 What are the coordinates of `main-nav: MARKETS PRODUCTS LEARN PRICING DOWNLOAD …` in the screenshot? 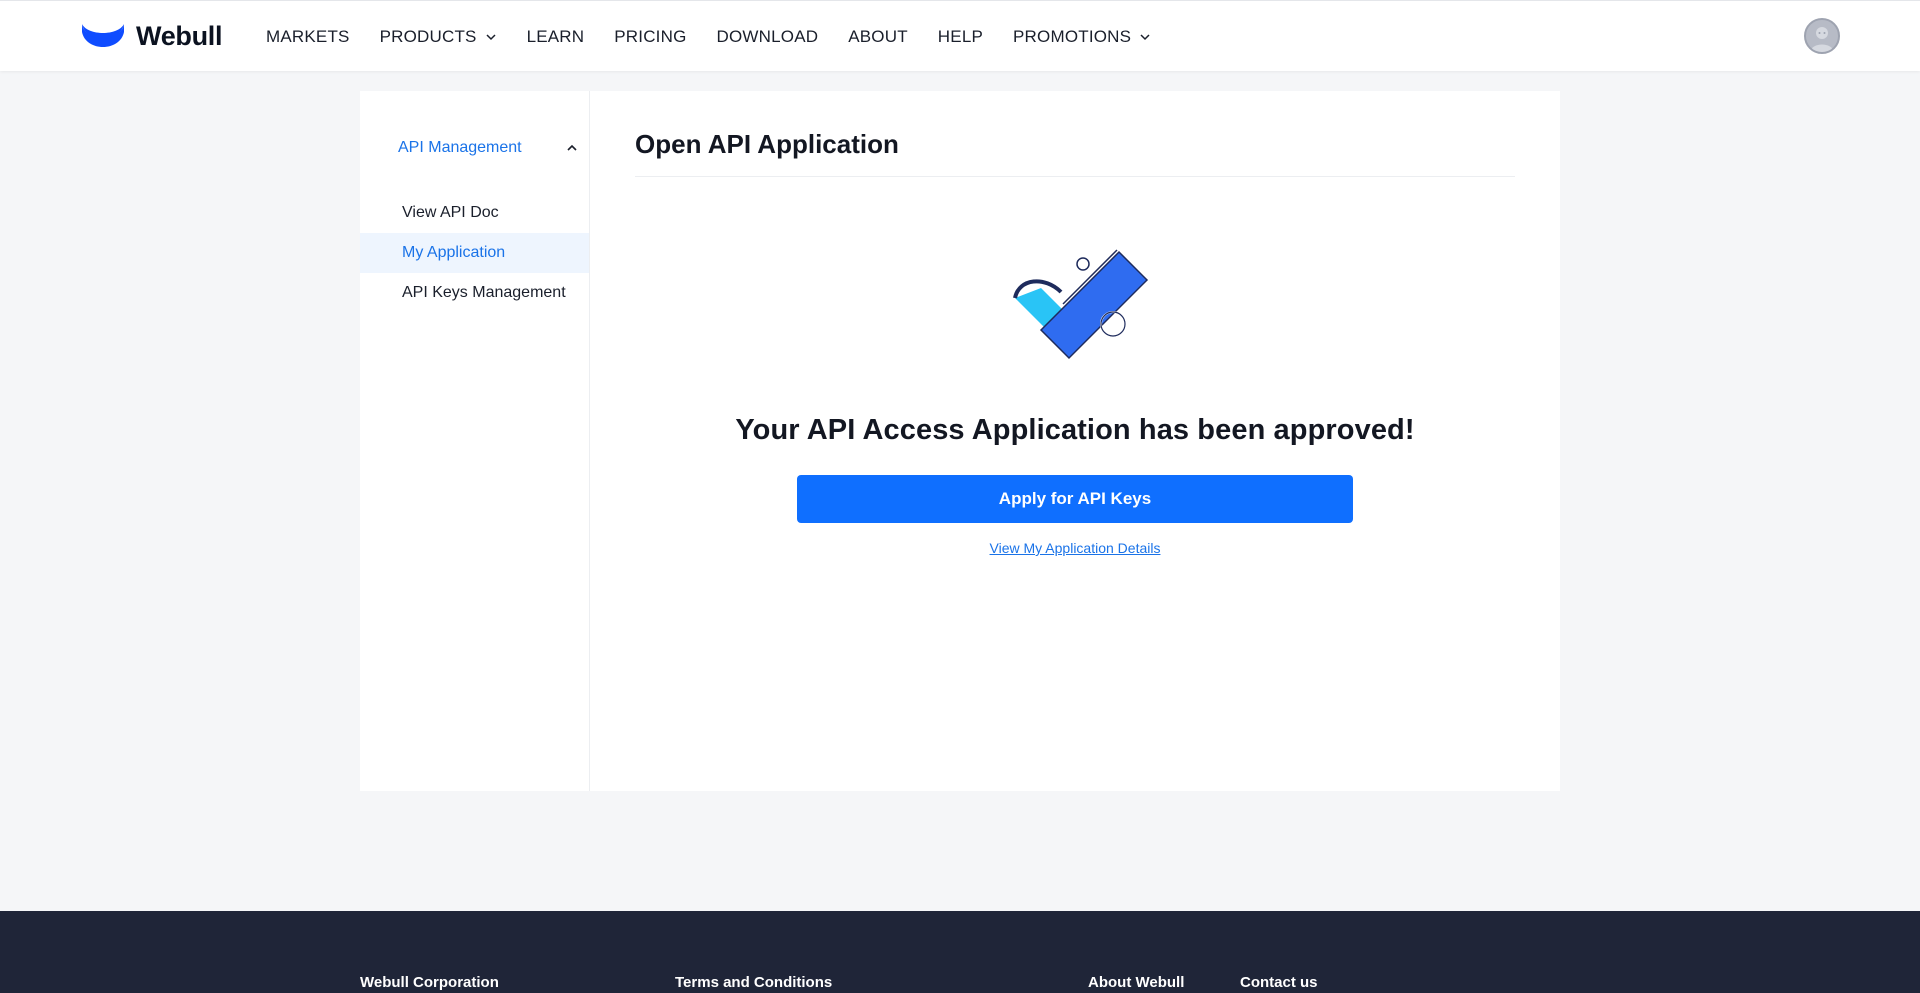 It's located at (723, 36).